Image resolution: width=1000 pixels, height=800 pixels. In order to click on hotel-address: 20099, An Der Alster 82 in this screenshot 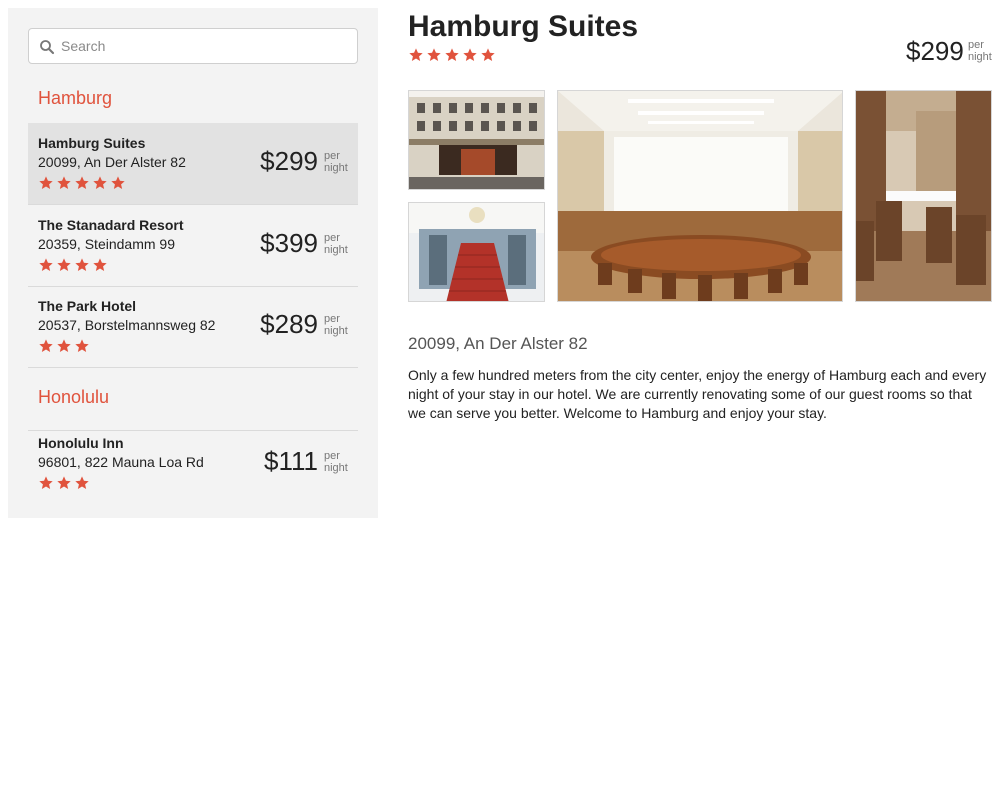, I will do `click(112, 162)`.